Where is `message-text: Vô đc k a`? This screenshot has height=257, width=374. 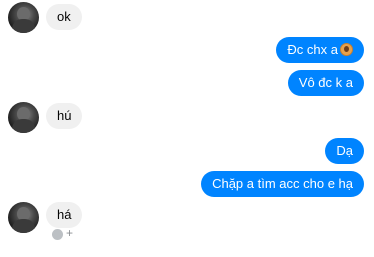
message-text: Vô đc k a is located at coordinates (325, 82).